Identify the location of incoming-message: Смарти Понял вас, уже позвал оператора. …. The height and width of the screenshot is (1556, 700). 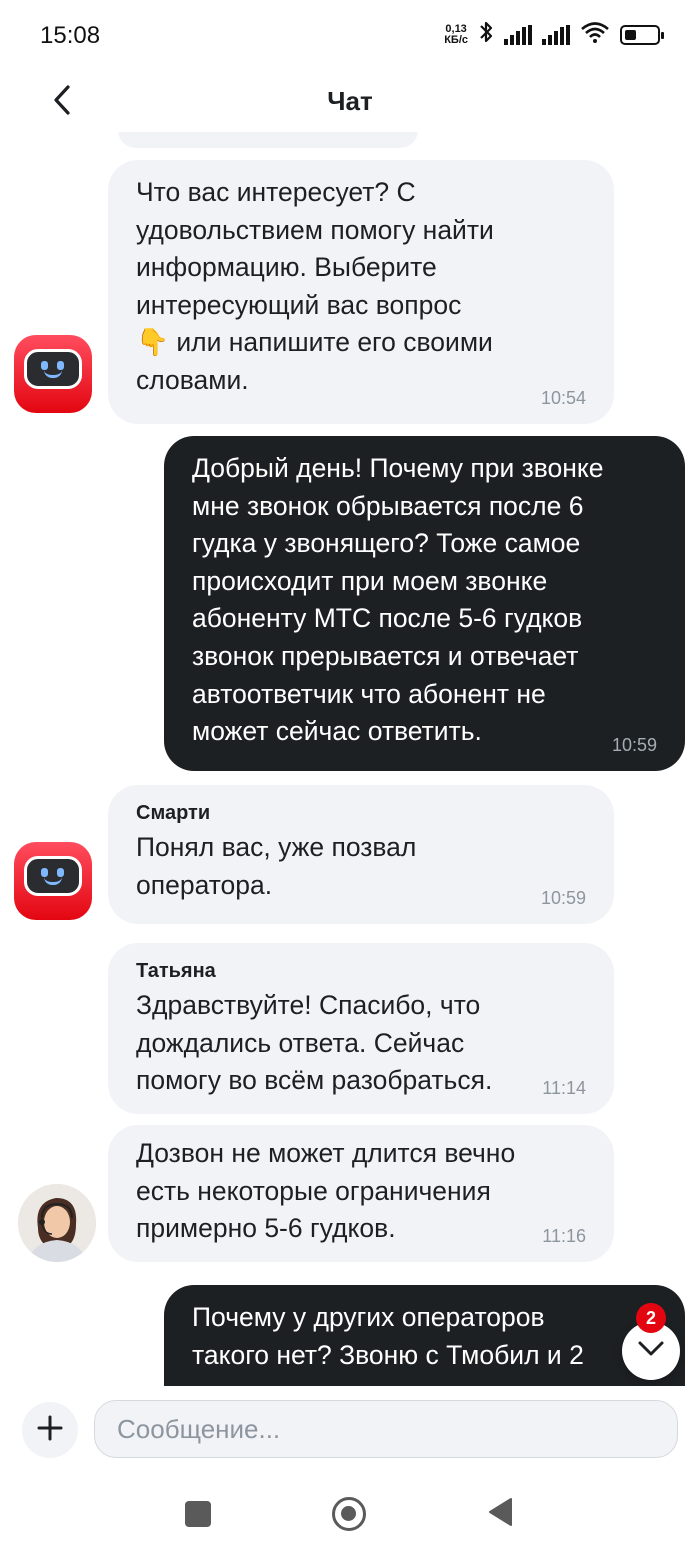
(361, 855).